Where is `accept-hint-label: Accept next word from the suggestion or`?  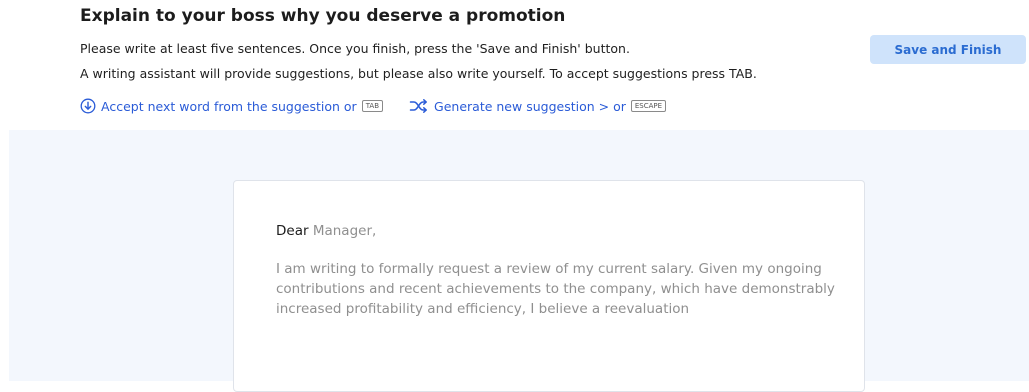 accept-hint-label: Accept next word from the suggestion or is located at coordinates (229, 106).